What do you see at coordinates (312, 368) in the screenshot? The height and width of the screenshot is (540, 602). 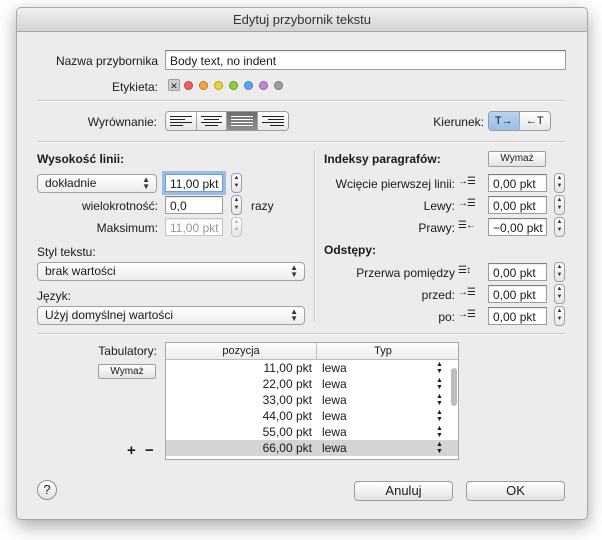 I see `table-row: 11,00 pkt lewa ▲ ▼` at bounding box center [312, 368].